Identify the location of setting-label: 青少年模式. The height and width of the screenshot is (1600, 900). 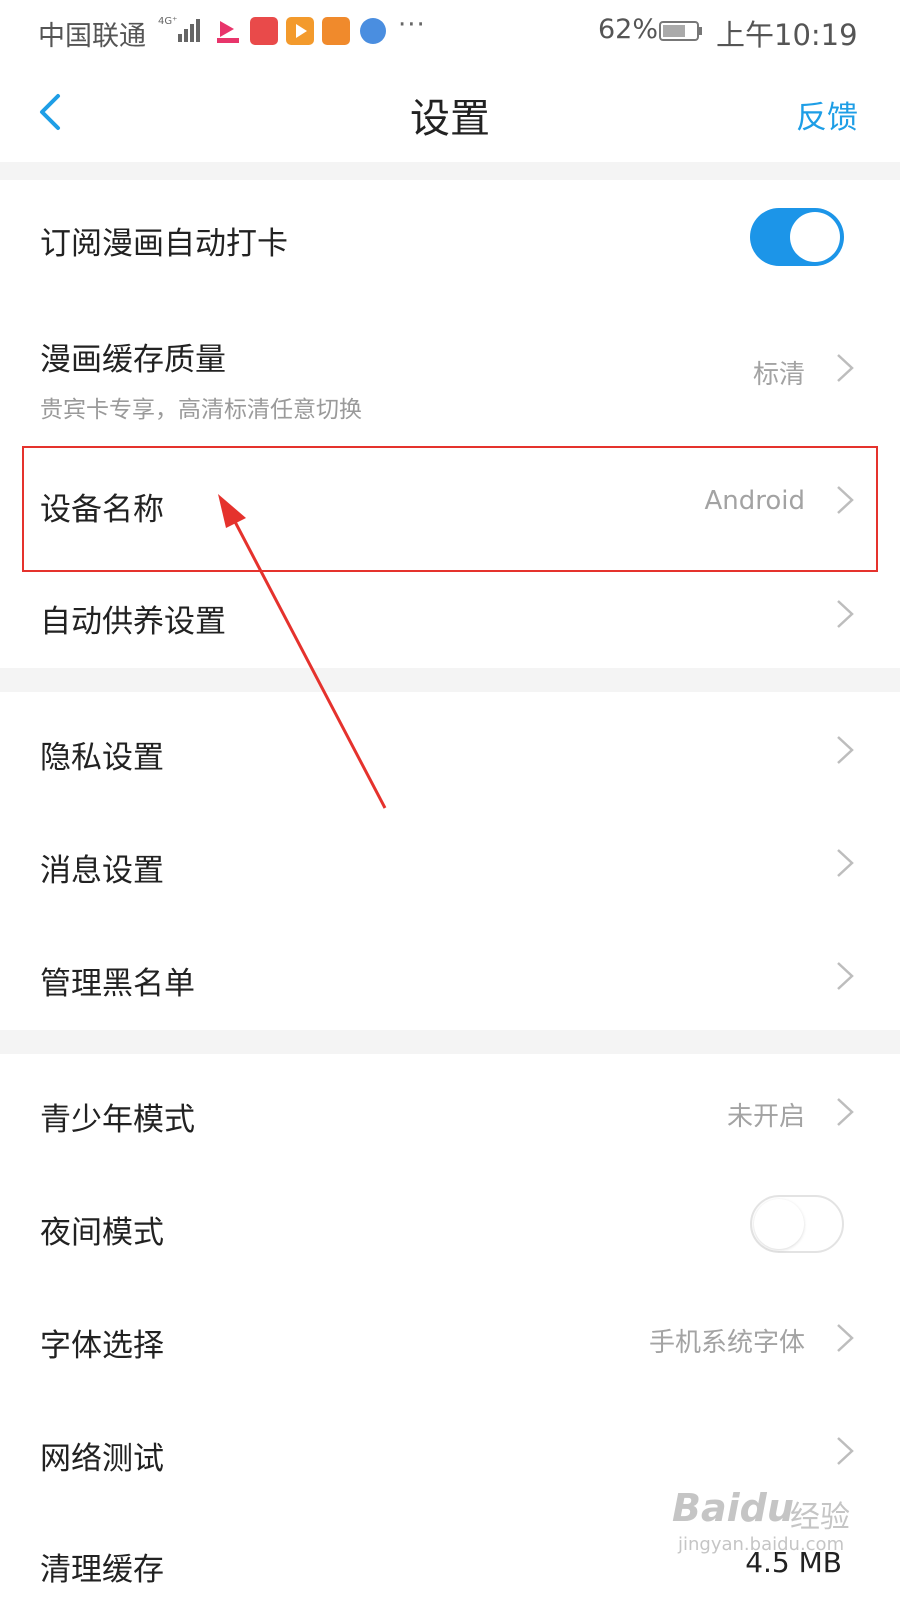
(117, 1120).